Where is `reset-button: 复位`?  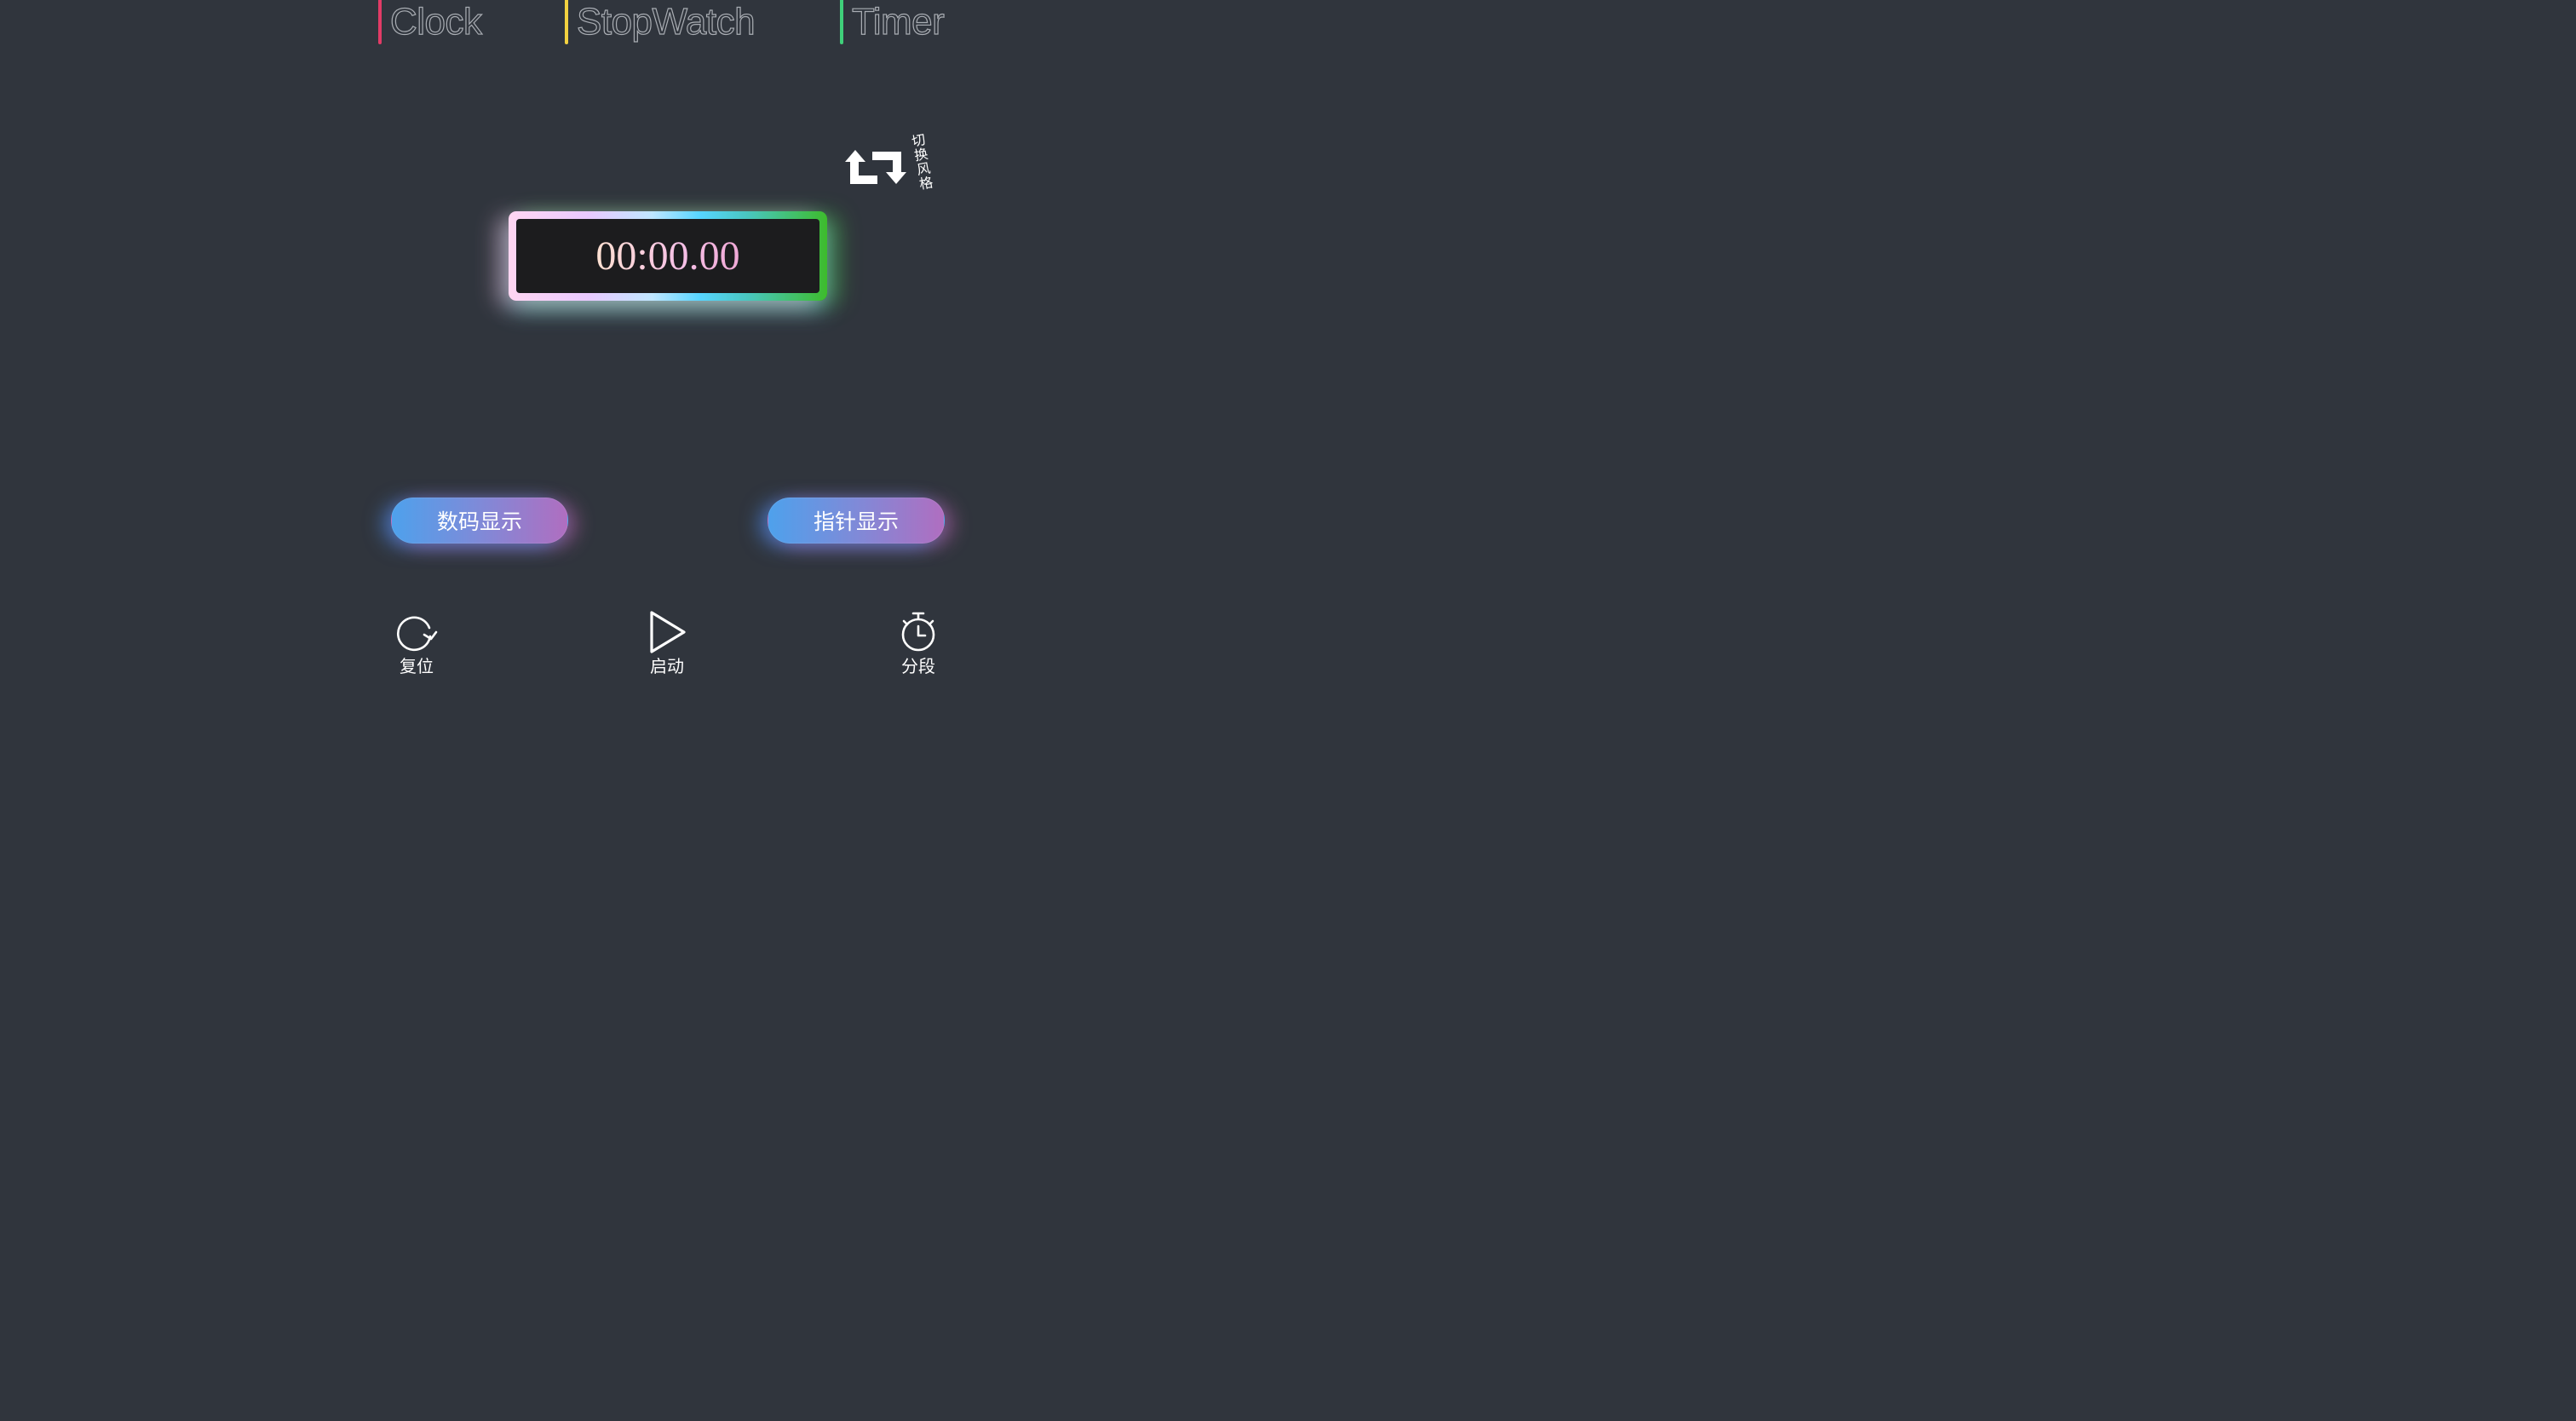 reset-button: 复位 is located at coordinates (417, 646).